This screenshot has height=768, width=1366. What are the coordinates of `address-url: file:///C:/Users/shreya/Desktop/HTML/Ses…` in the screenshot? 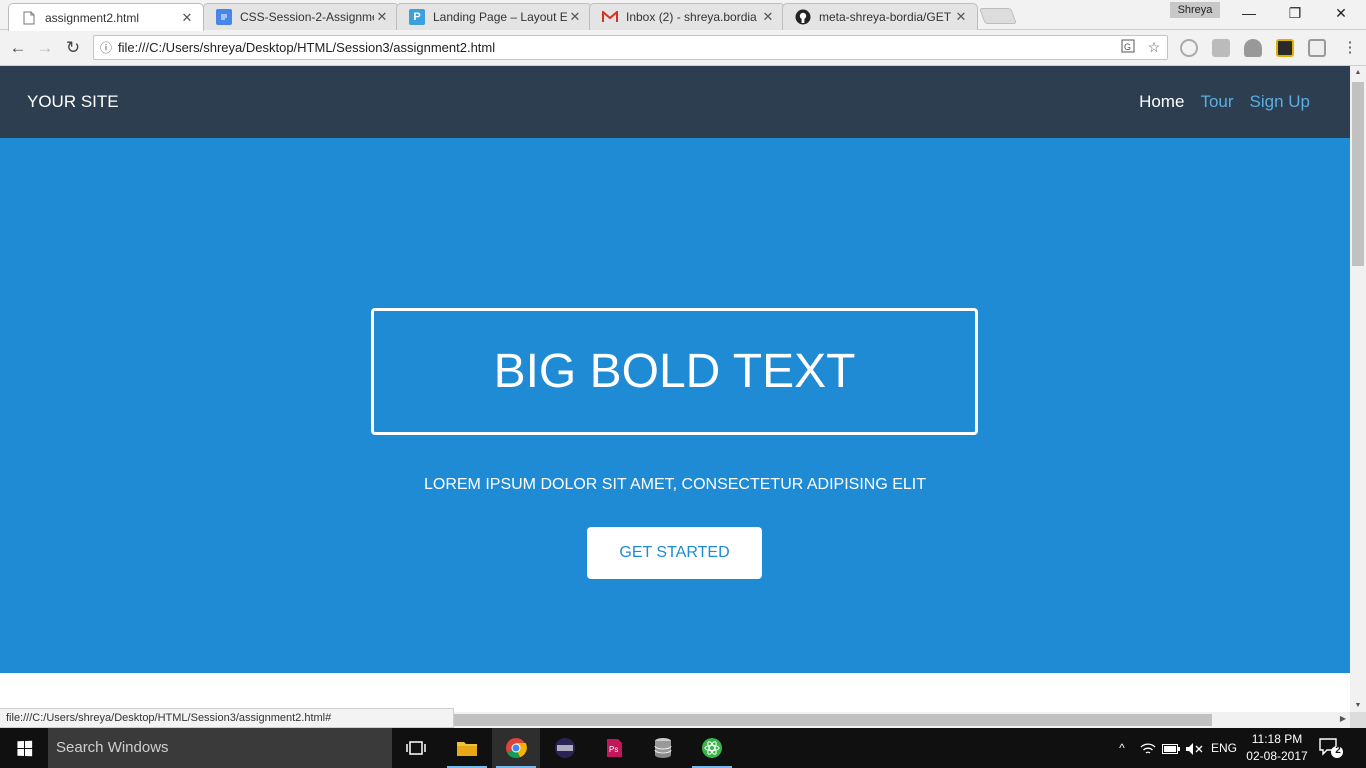 It's located at (616, 47).